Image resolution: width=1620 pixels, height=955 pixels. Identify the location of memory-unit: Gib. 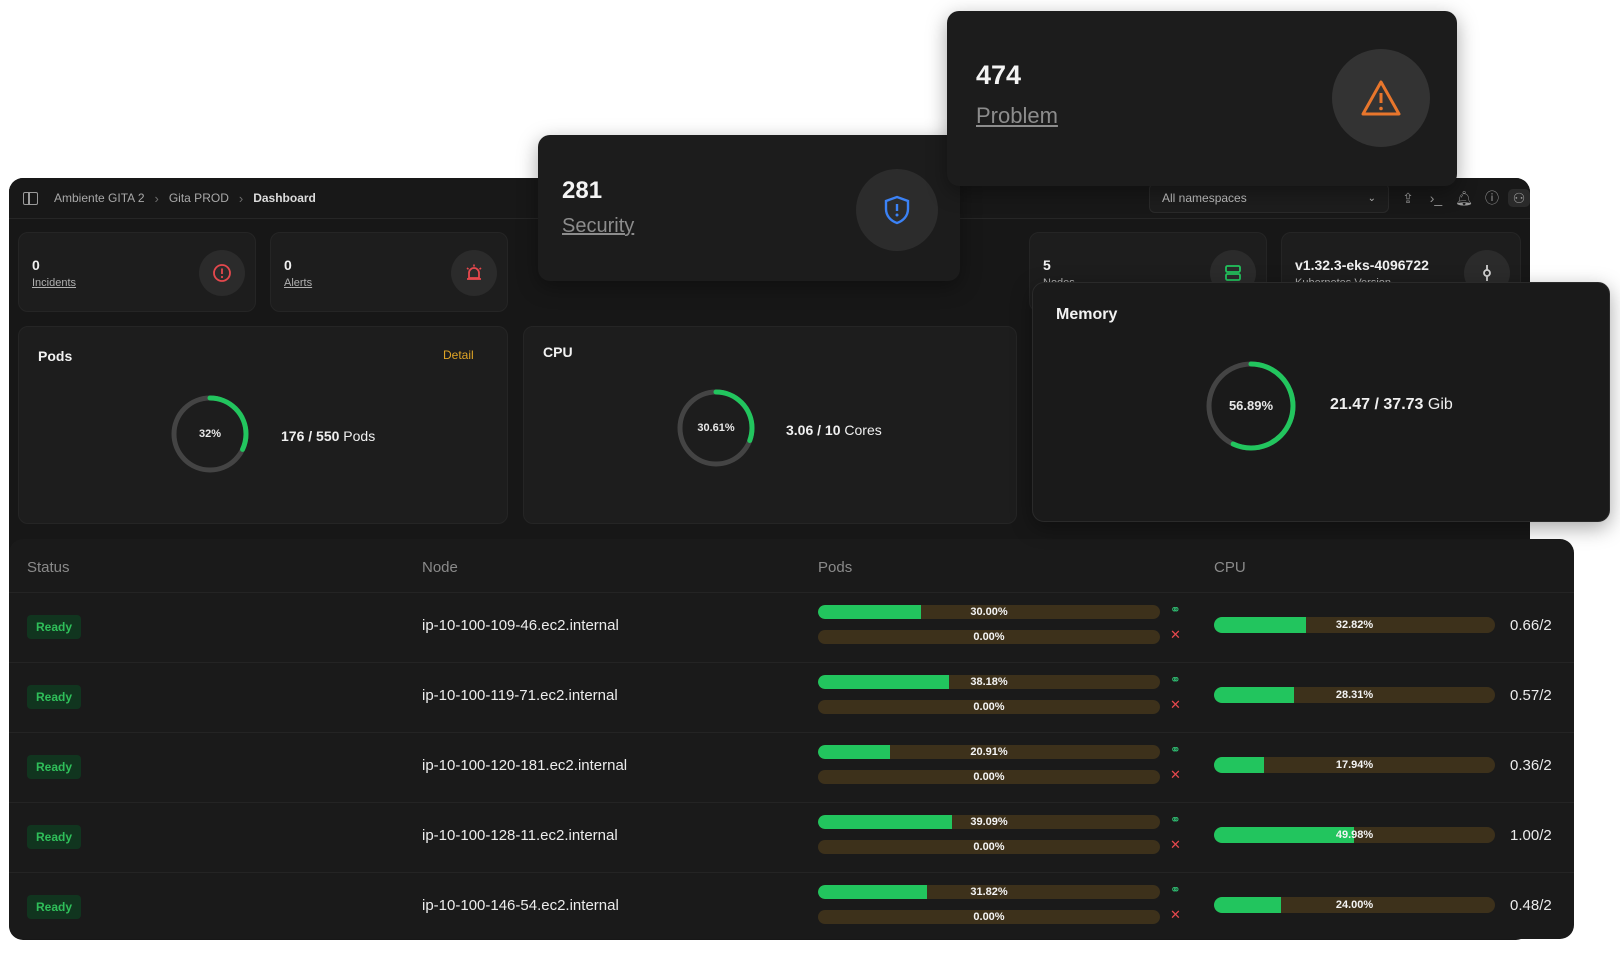
(1440, 404).